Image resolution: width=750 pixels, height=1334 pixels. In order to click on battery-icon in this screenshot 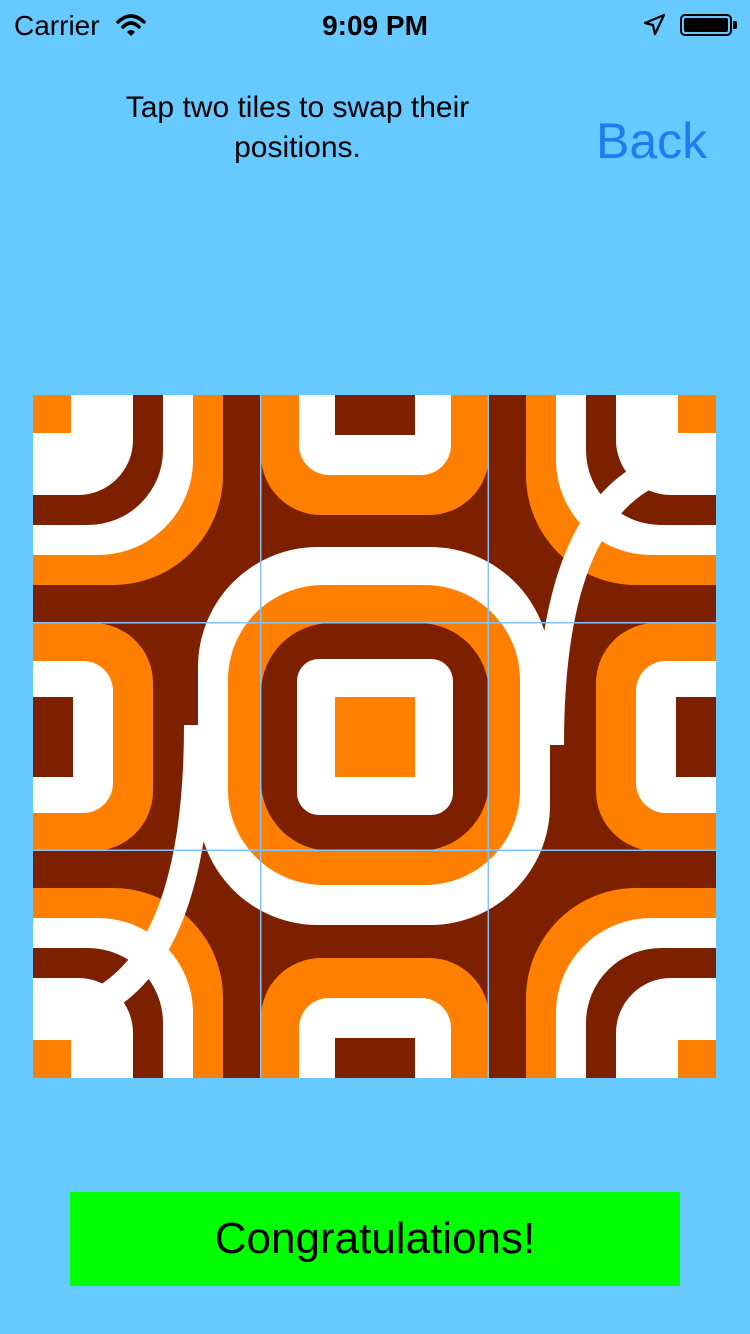, I will do `click(708, 25)`.